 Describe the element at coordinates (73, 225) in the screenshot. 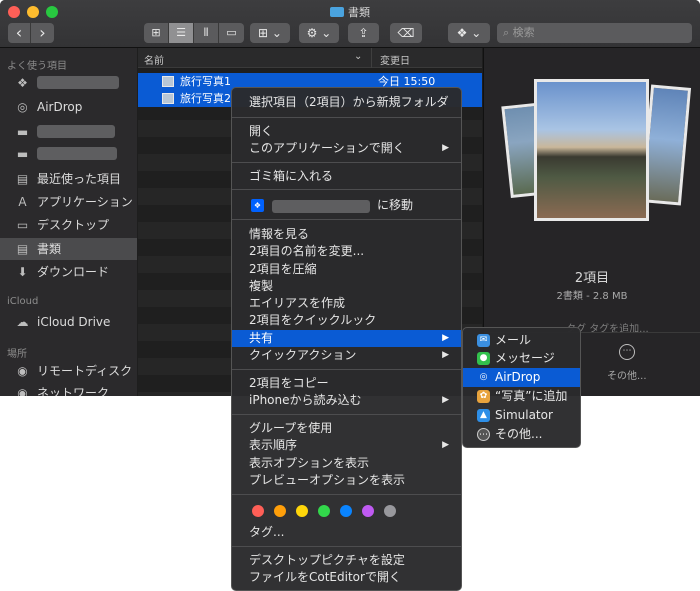

I see `sidebar-item-label: デスクトップ` at that location.